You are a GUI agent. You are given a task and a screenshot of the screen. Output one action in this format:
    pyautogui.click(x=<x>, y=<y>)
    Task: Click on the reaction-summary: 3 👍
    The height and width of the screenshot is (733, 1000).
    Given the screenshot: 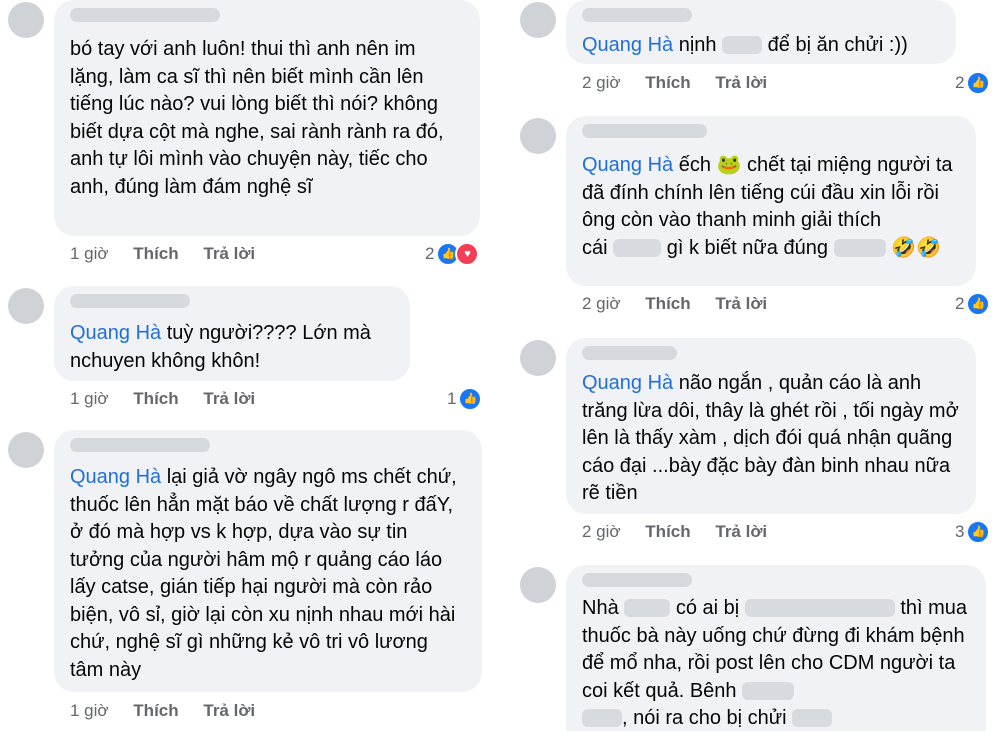 What is the action you would take?
    pyautogui.click(x=973, y=532)
    